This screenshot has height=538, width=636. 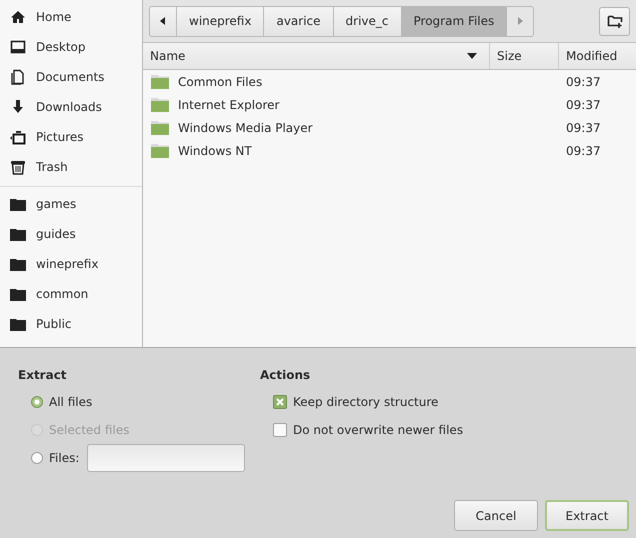 What do you see at coordinates (18, 77) in the screenshot?
I see `document-icon` at bounding box center [18, 77].